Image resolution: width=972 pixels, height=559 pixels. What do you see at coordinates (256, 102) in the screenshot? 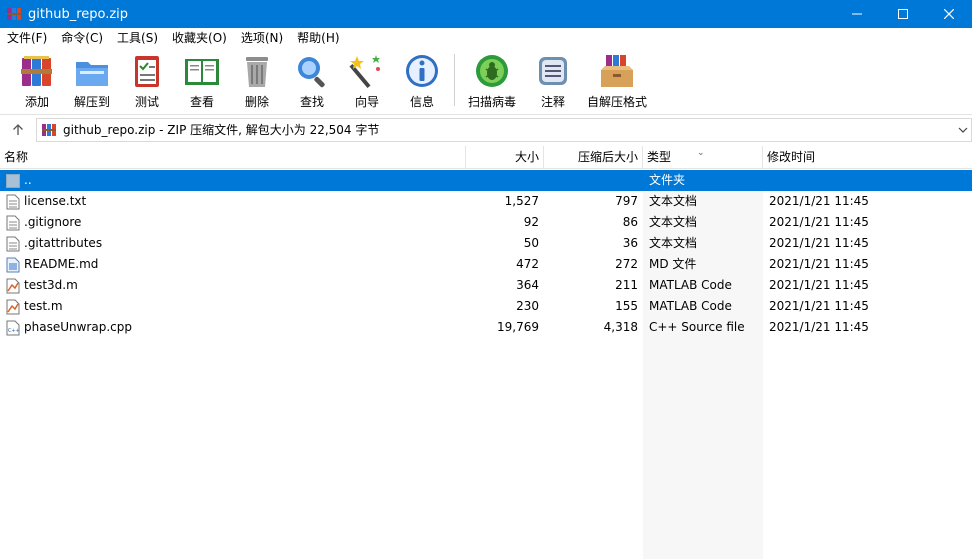
I see `delete-label: 删除` at bounding box center [256, 102].